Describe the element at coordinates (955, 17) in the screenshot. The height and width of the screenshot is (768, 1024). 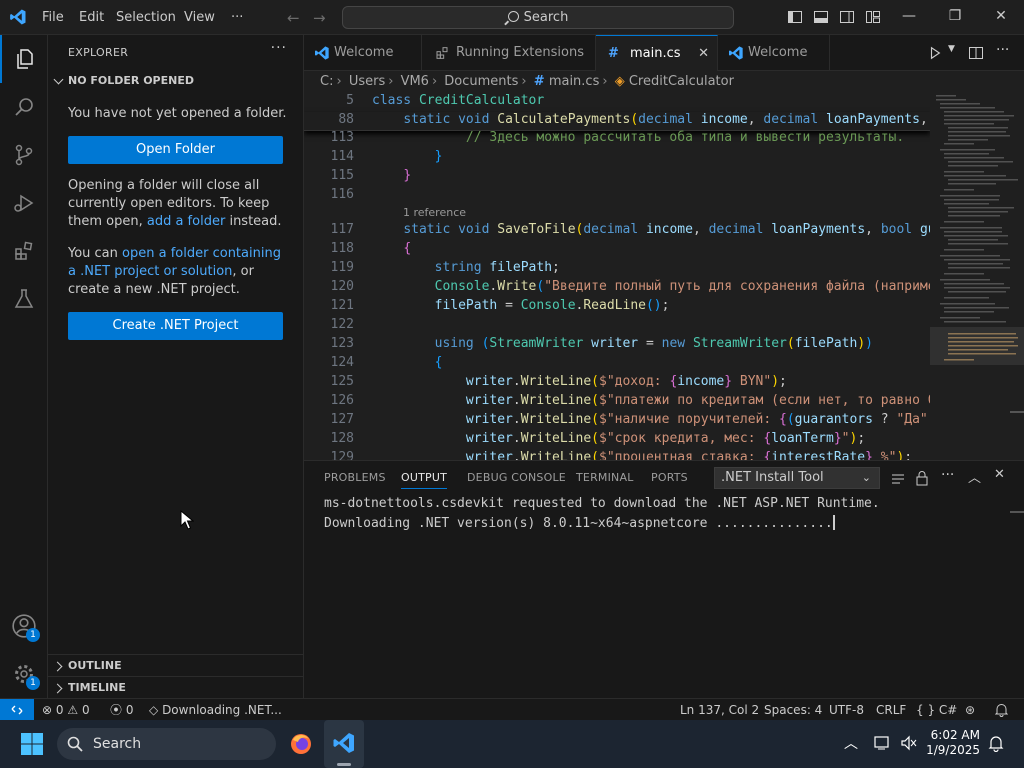
I see `restore-window-icon: ❐` at that location.